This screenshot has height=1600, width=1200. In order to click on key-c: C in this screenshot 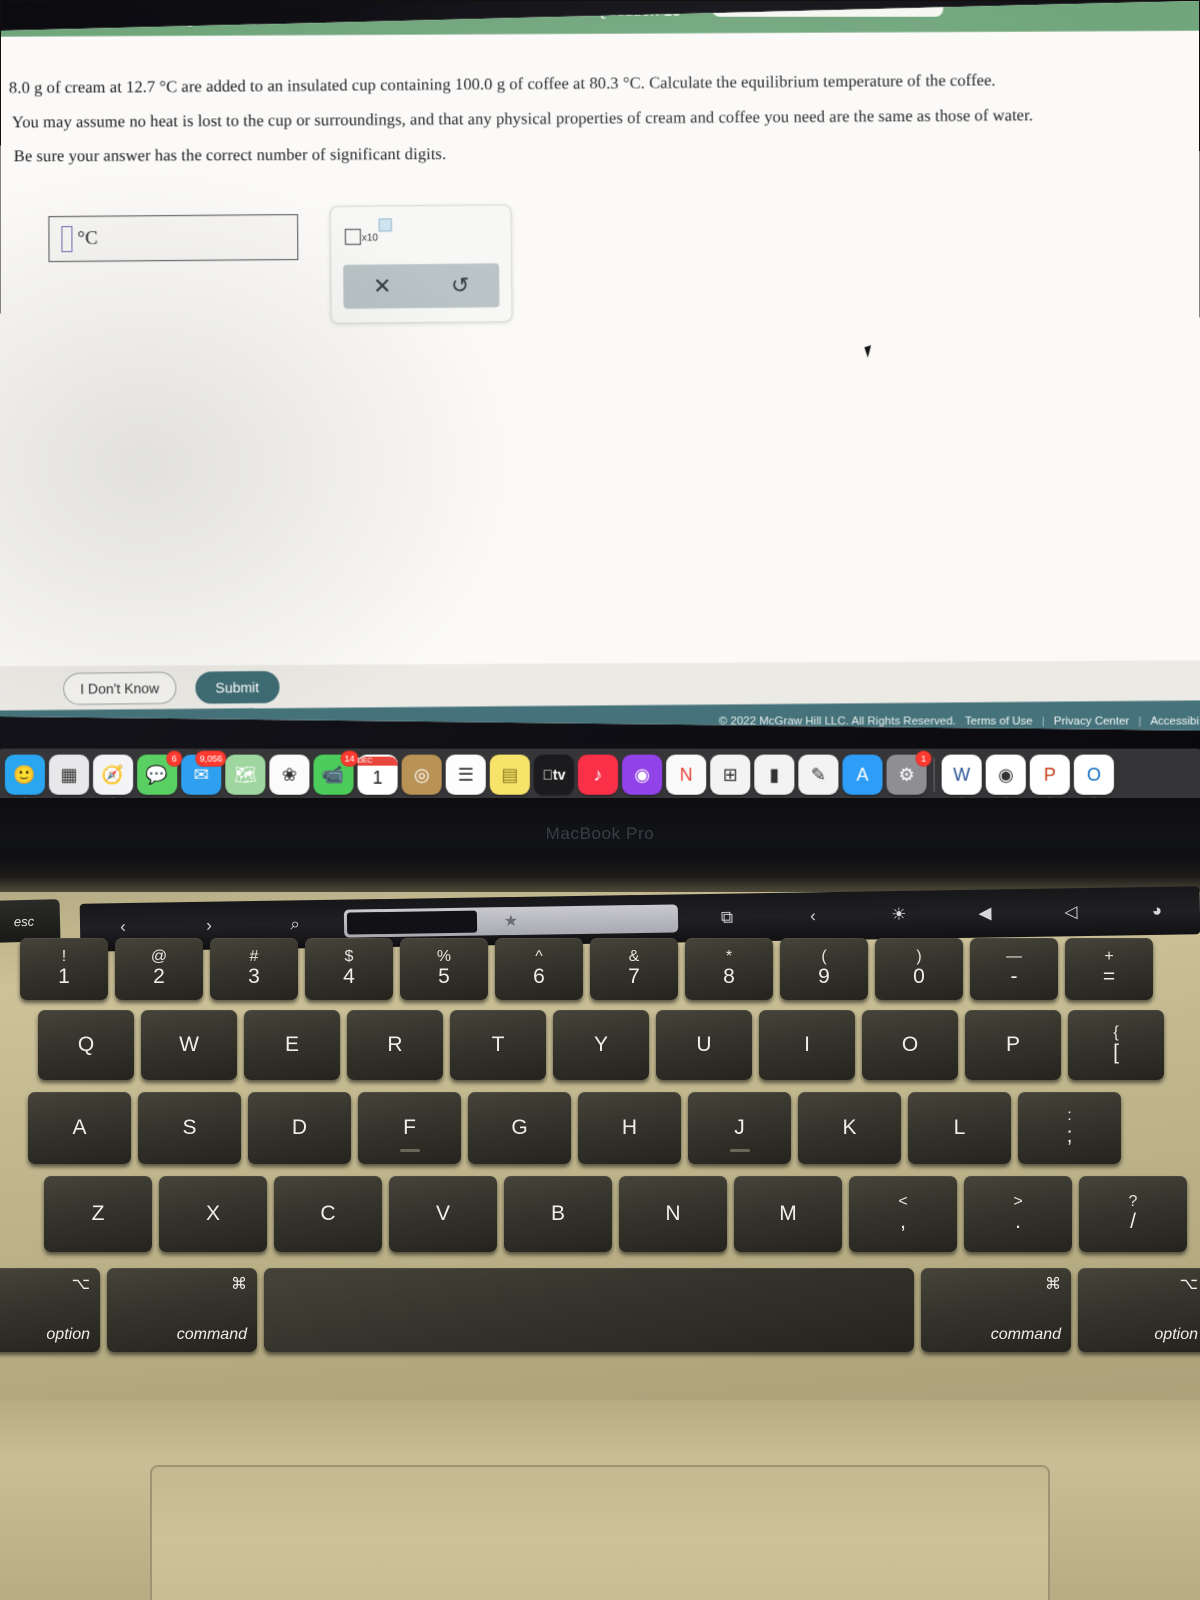, I will do `click(328, 1214)`.